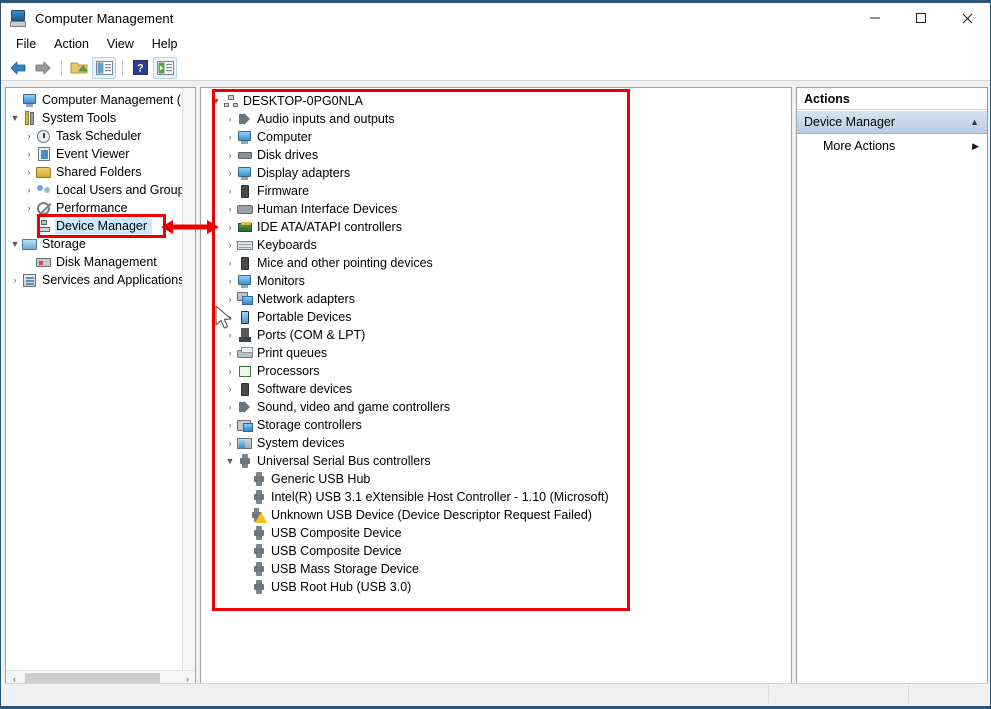  I want to click on device-category: › Monitors, so click(500, 281).